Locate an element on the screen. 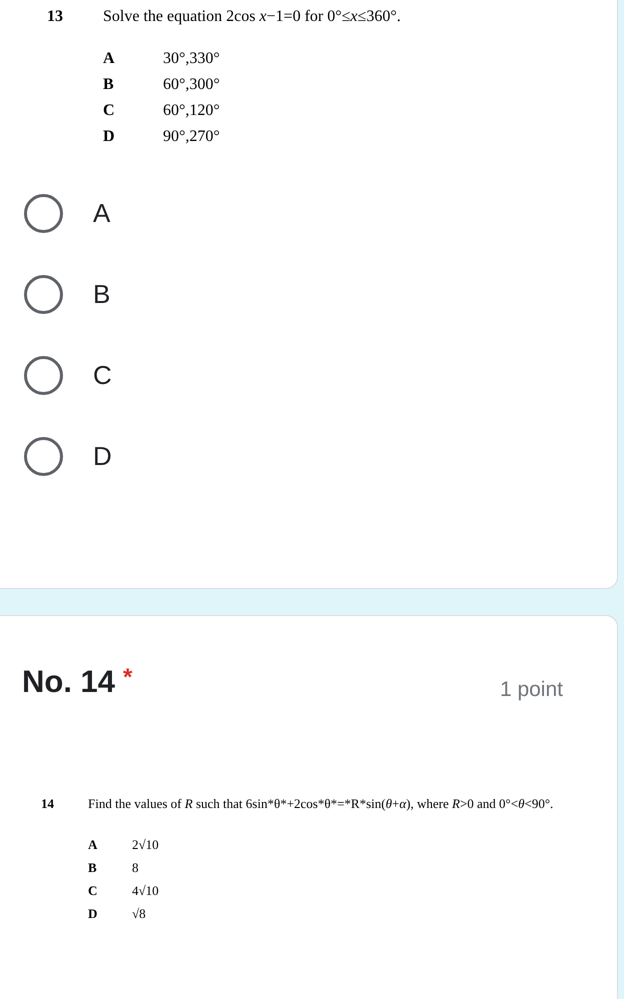 The width and height of the screenshot is (624, 999). radio-option: D is located at coordinates (320, 456).